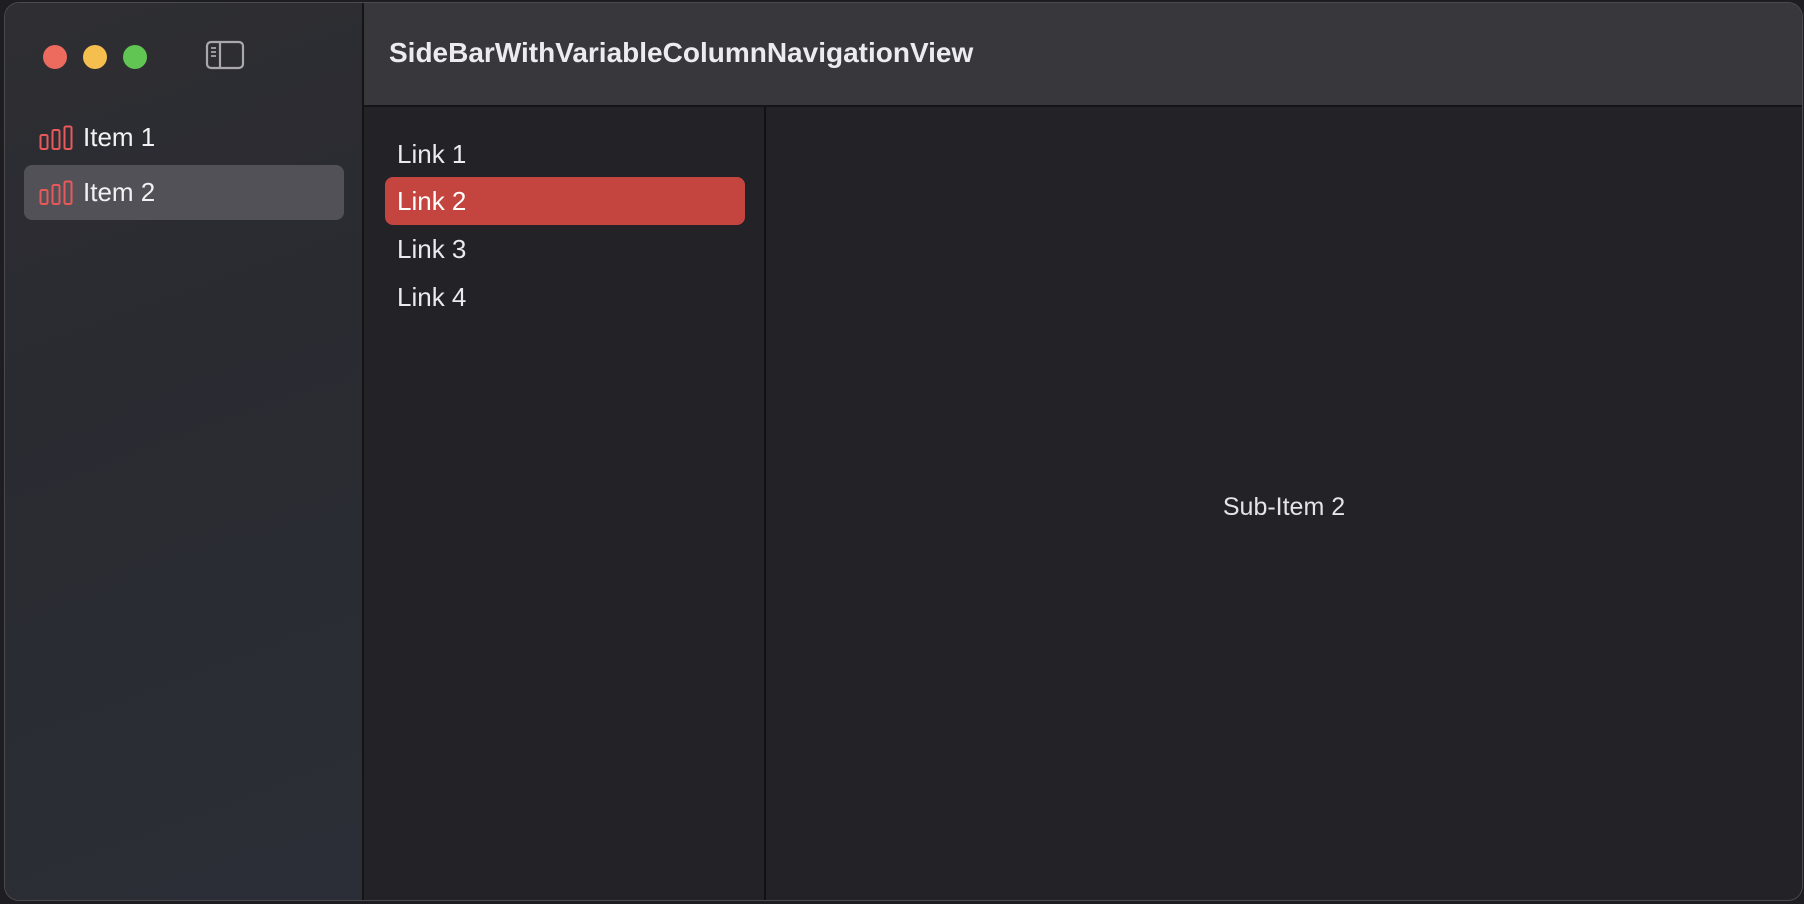 Image resolution: width=1804 pixels, height=904 pixels. I want to click on sidebar-item-item-2: Item 2, so click(184, 192).